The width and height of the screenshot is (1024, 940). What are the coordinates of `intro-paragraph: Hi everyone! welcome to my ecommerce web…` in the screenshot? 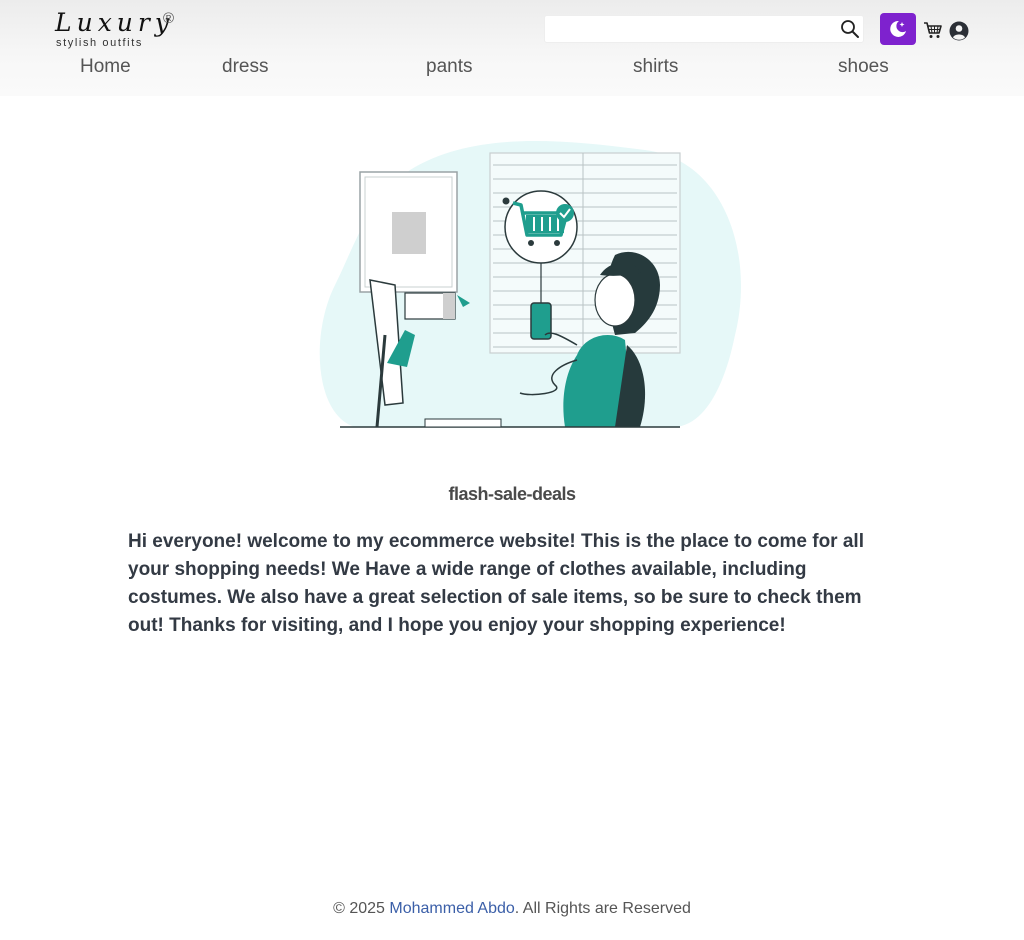 It's located at (496, 583).